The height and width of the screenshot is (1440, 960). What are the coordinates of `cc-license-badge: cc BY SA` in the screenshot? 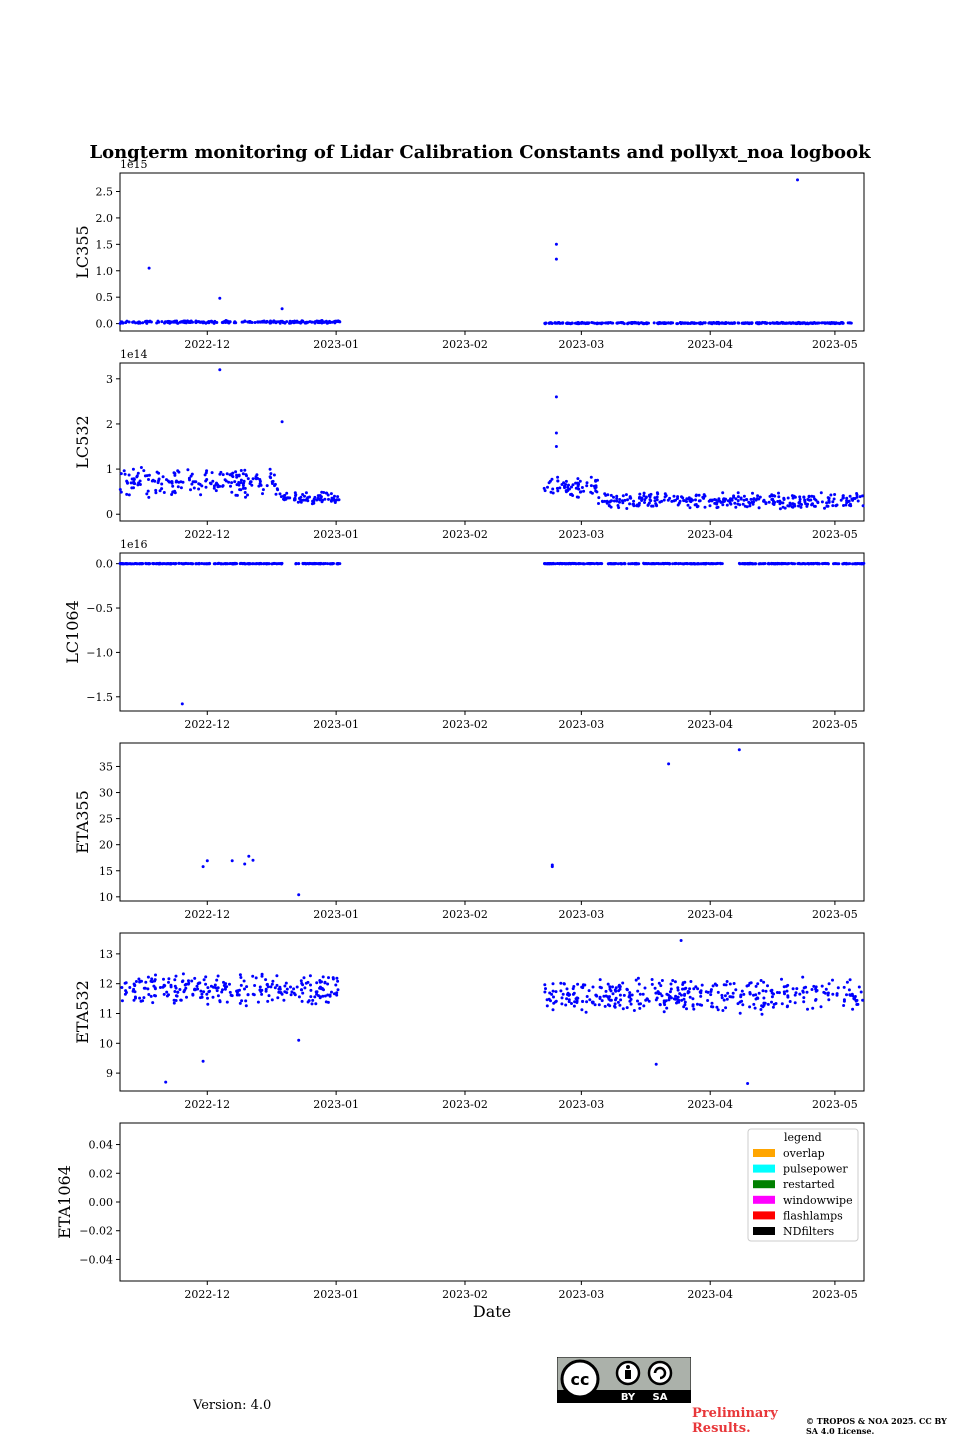 It's located at (624, 1380).